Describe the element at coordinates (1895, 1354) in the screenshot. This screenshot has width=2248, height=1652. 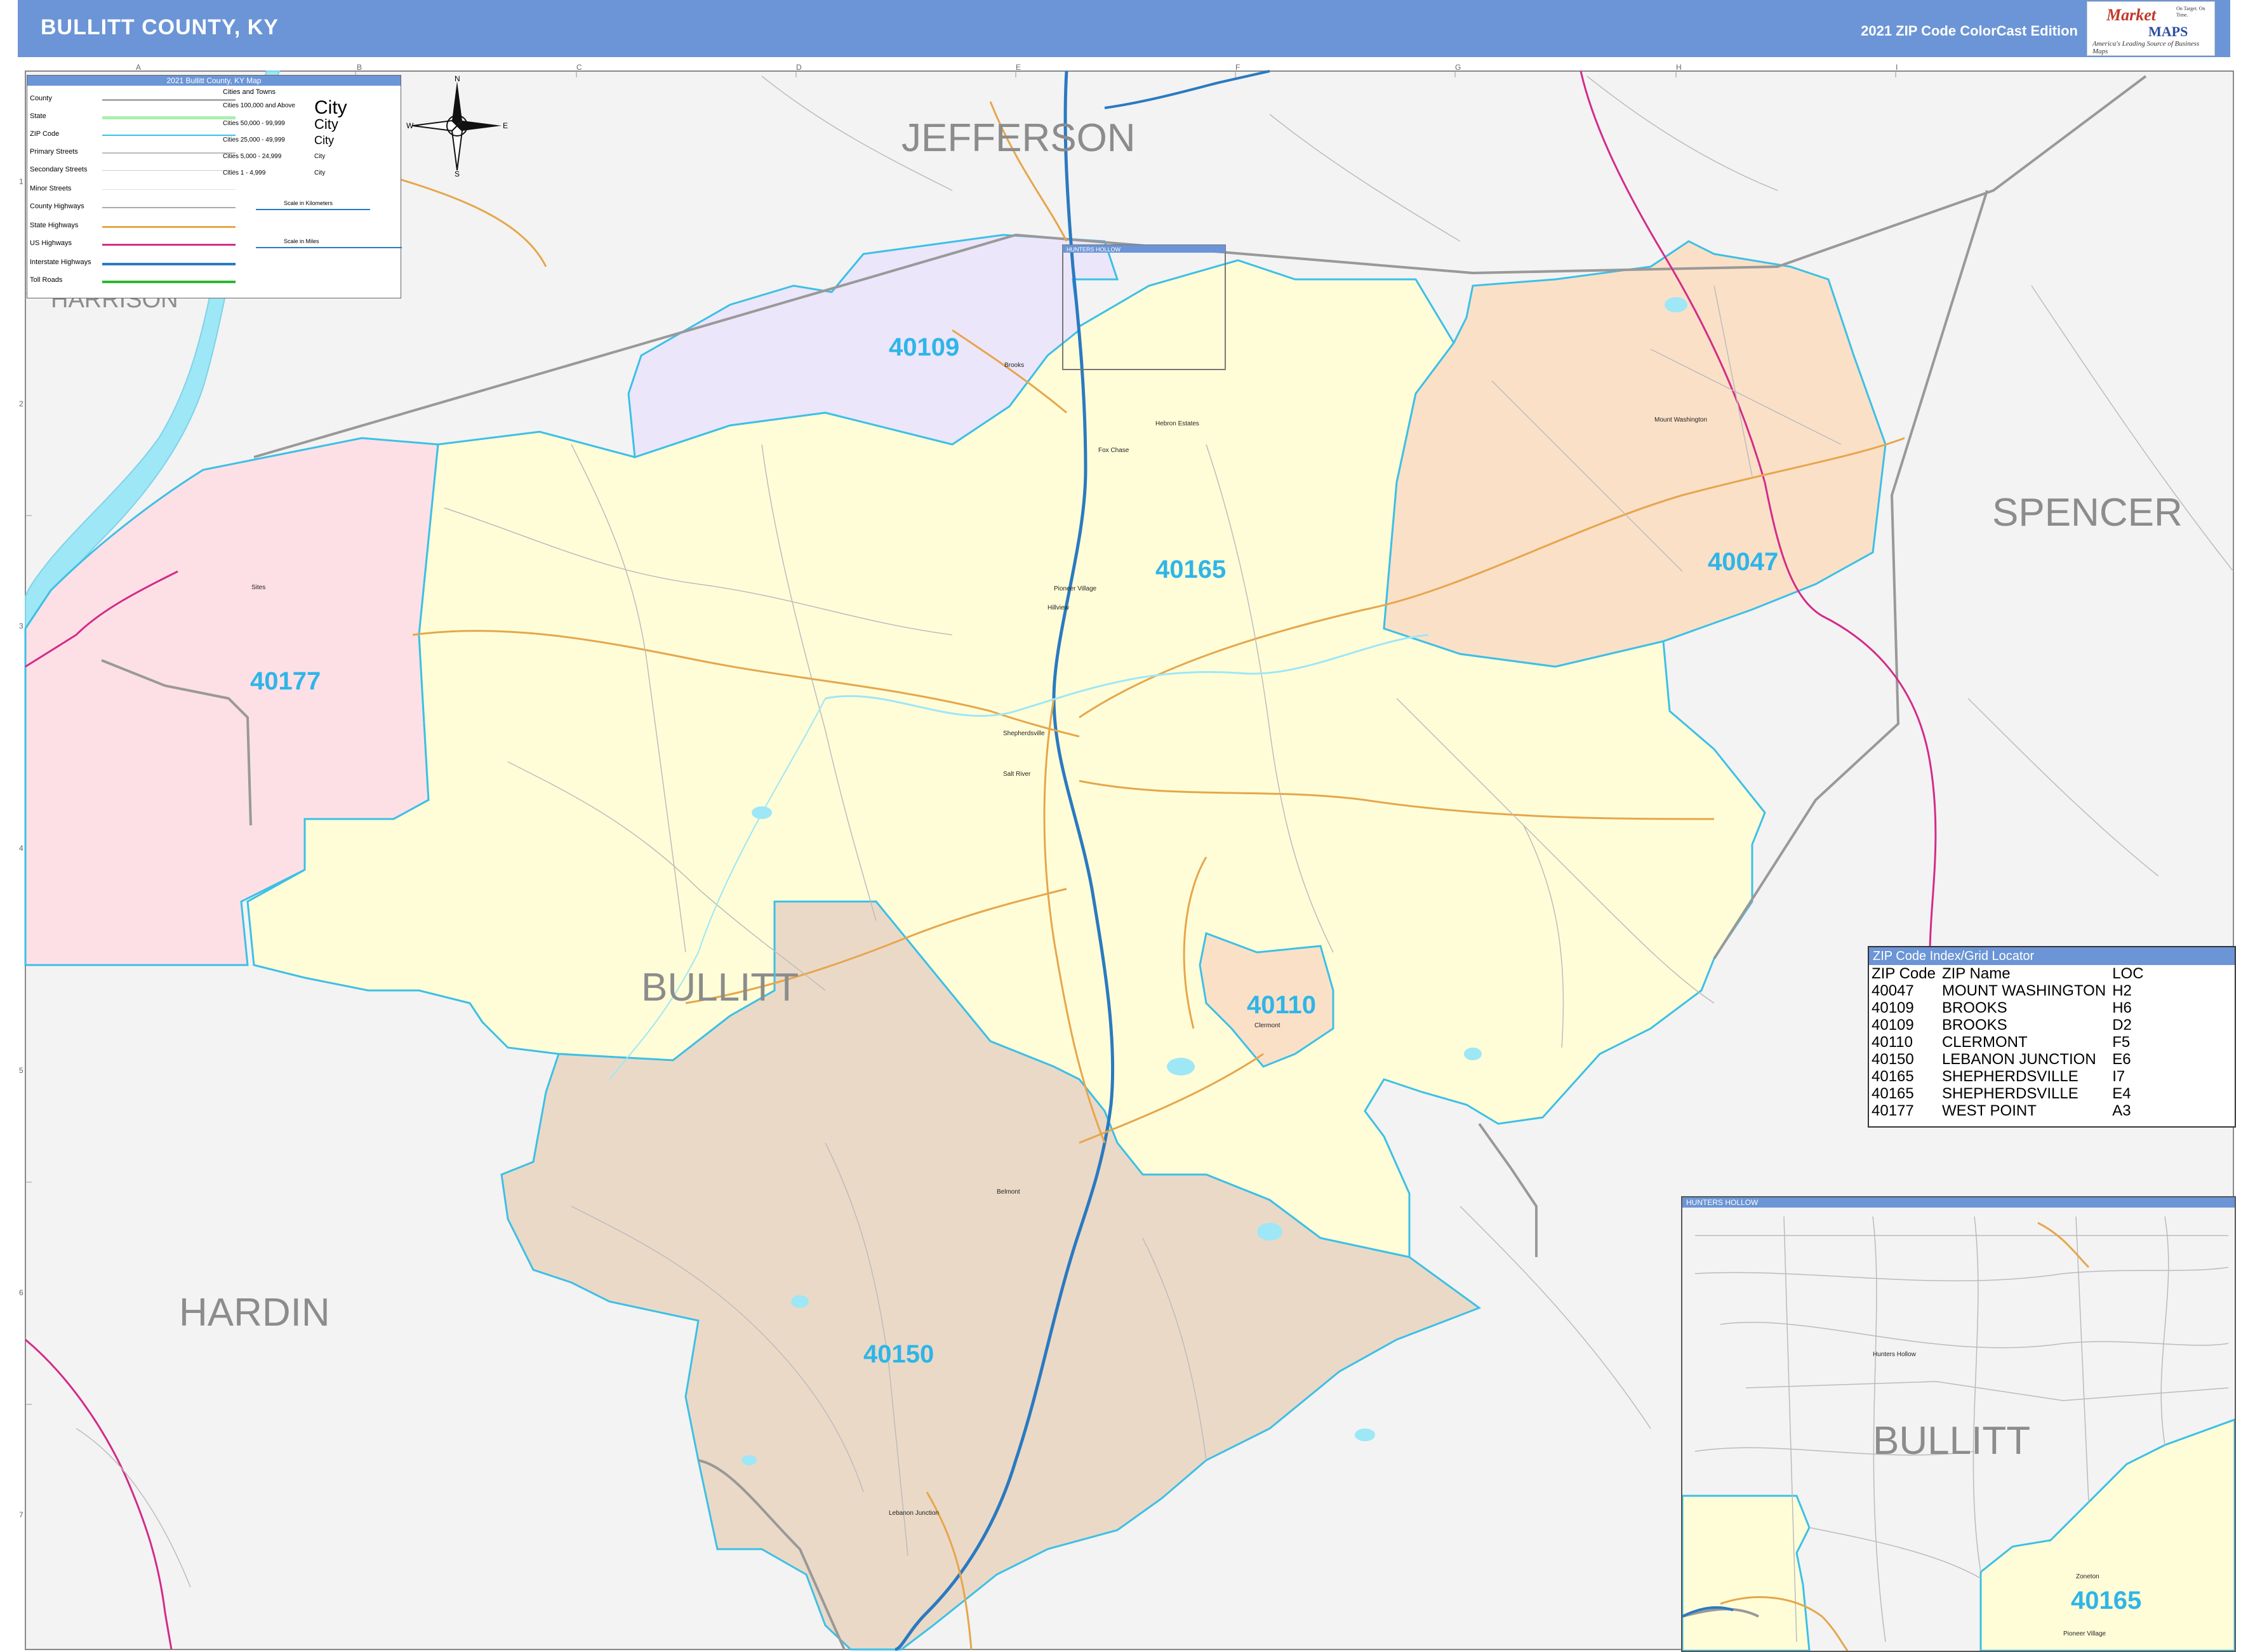
I see `inset-city-hunters-hollow: Hunters Hollow` at that location.